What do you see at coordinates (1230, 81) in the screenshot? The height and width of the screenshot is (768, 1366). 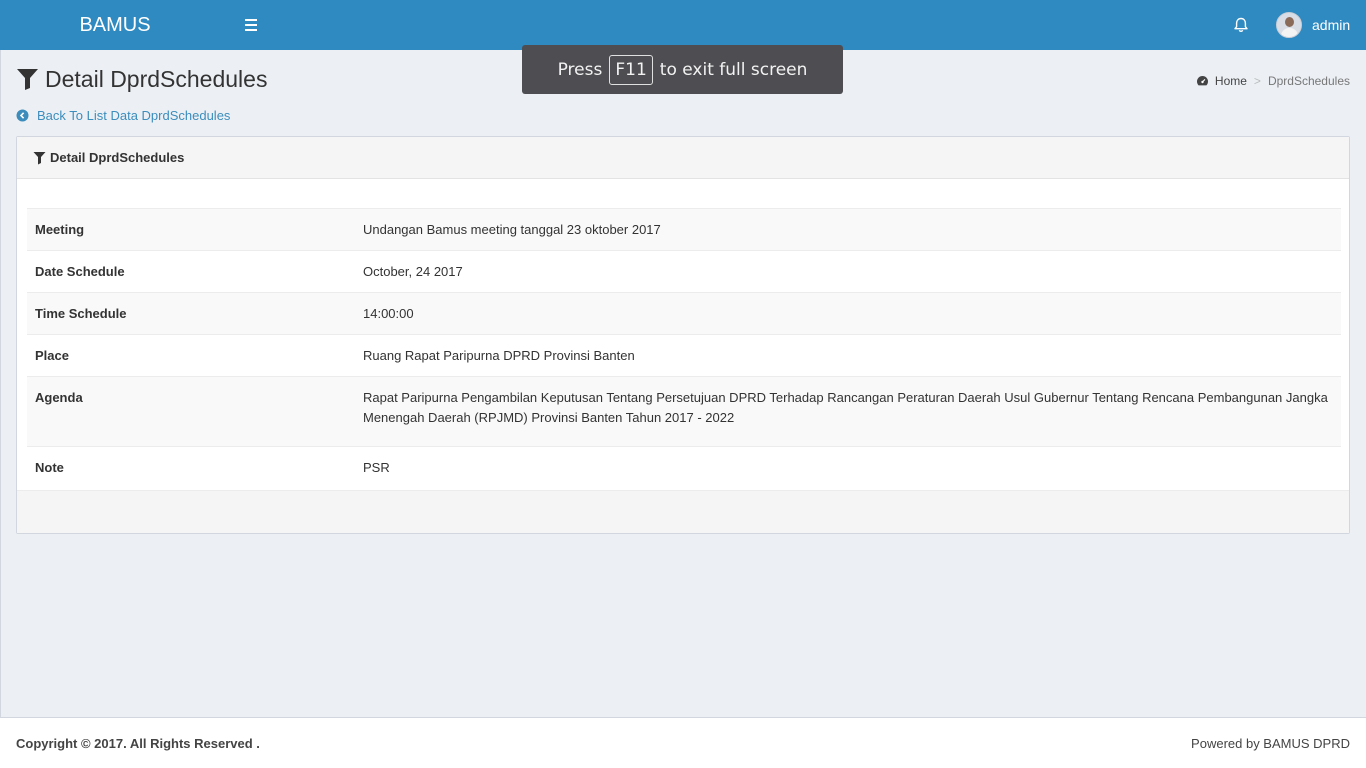 I see `breadcrumb-home-label: Home` at bounding box center [1230, 81].